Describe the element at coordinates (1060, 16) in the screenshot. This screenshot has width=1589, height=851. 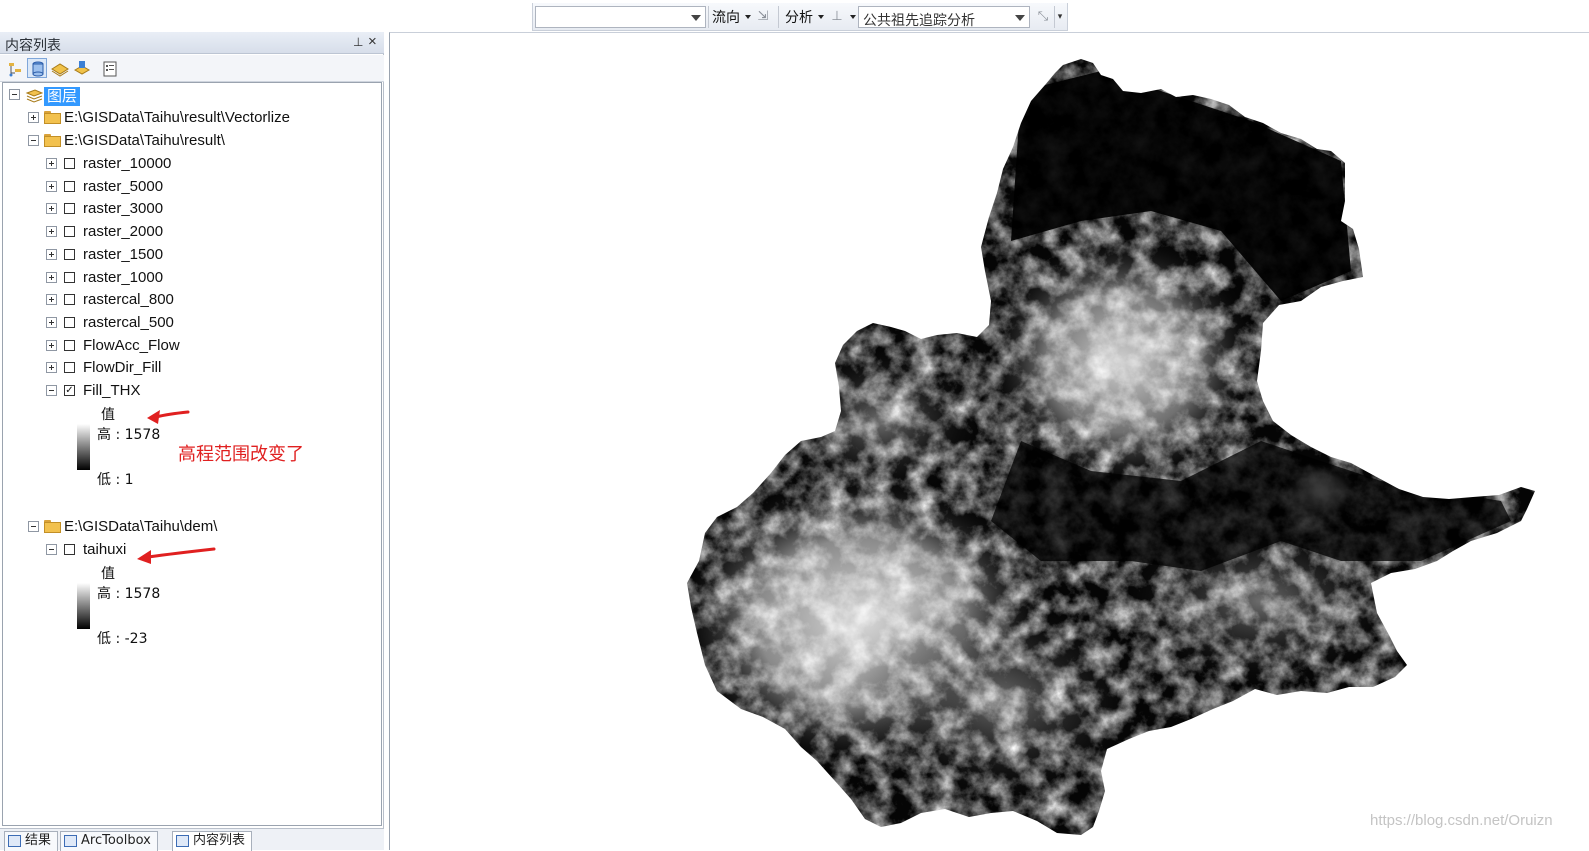
I see `toolbar-options-icon: ▾` at that location.